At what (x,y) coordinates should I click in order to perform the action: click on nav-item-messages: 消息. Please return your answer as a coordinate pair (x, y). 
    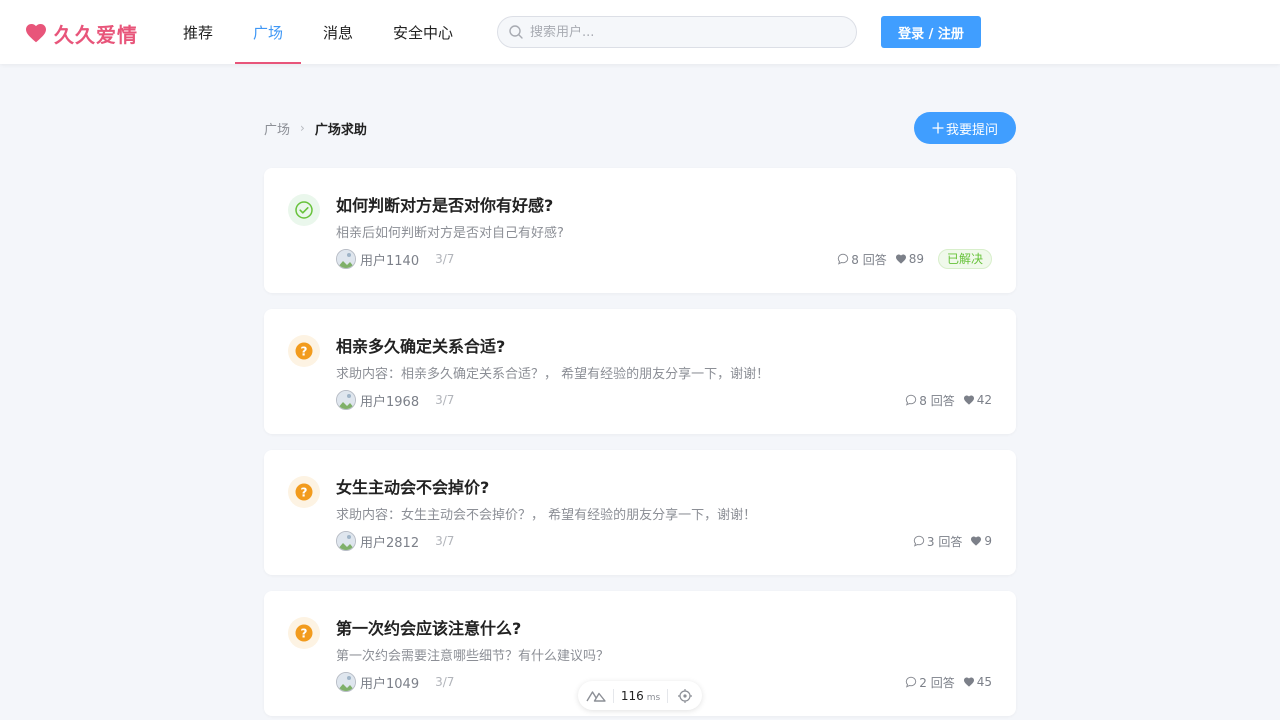
    Looking at the image, I should click on (338, 32).